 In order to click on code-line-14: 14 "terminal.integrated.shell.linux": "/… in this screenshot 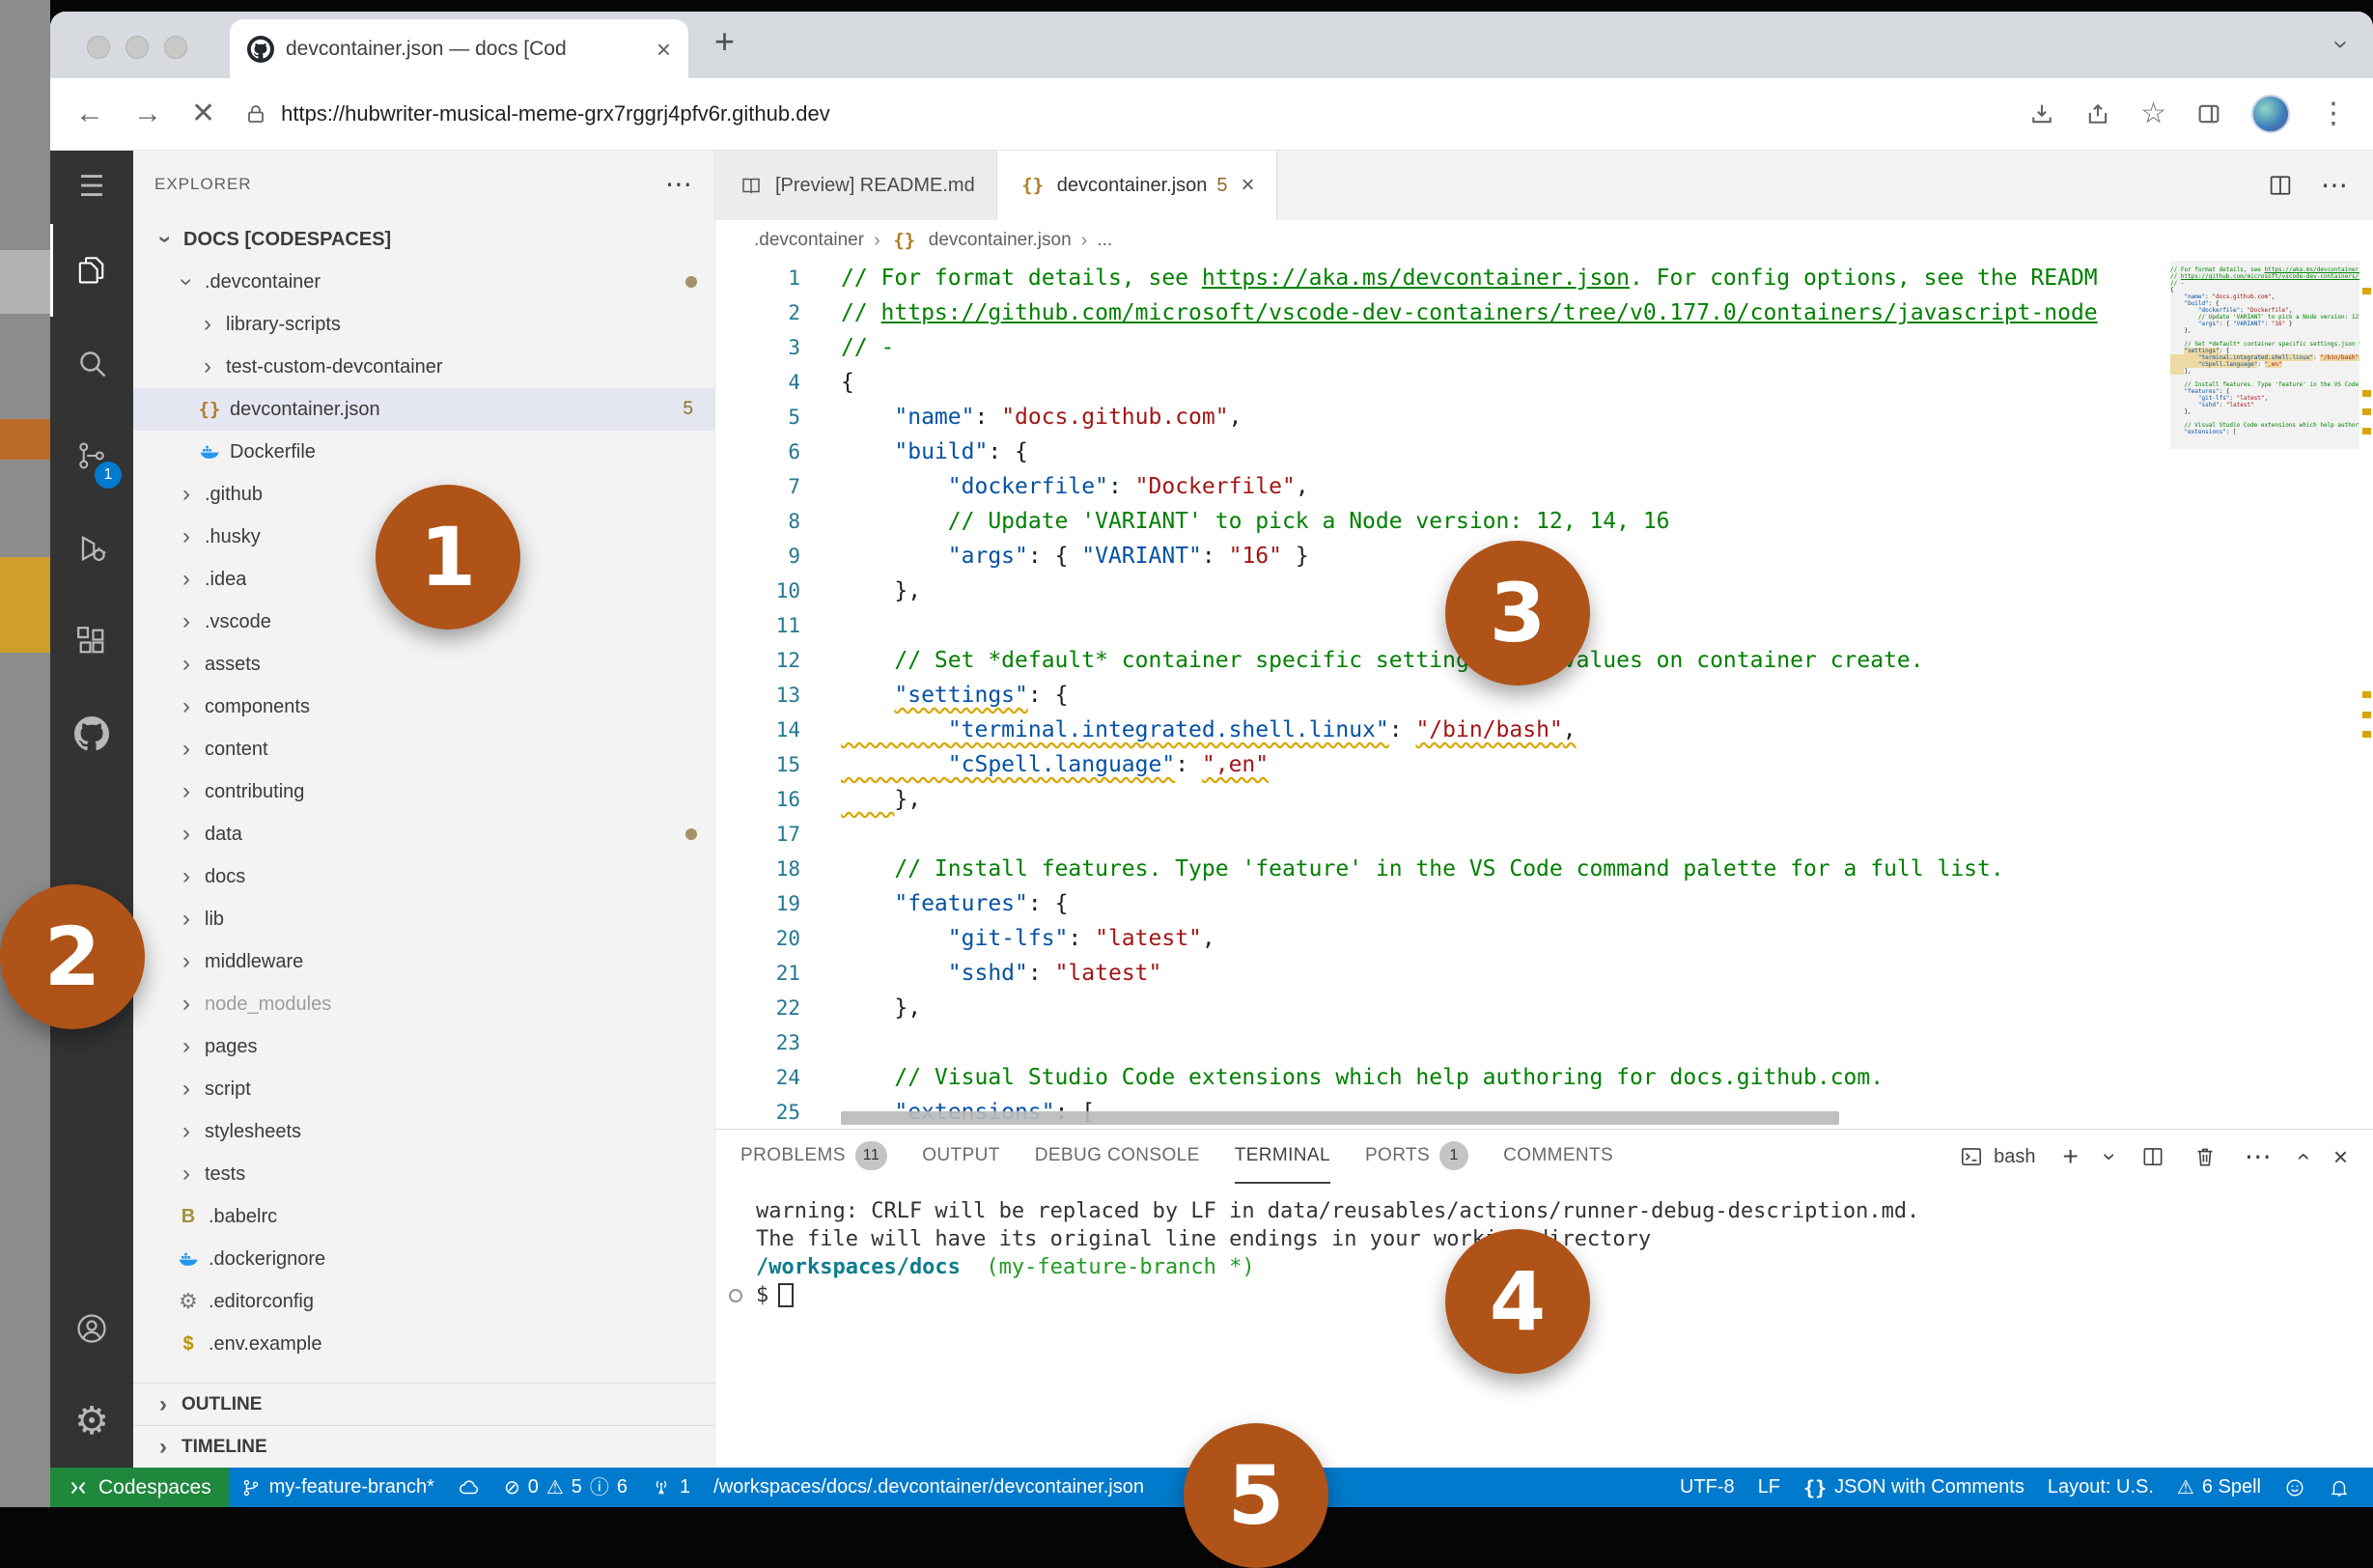, I will do `click(1435, 730)`.